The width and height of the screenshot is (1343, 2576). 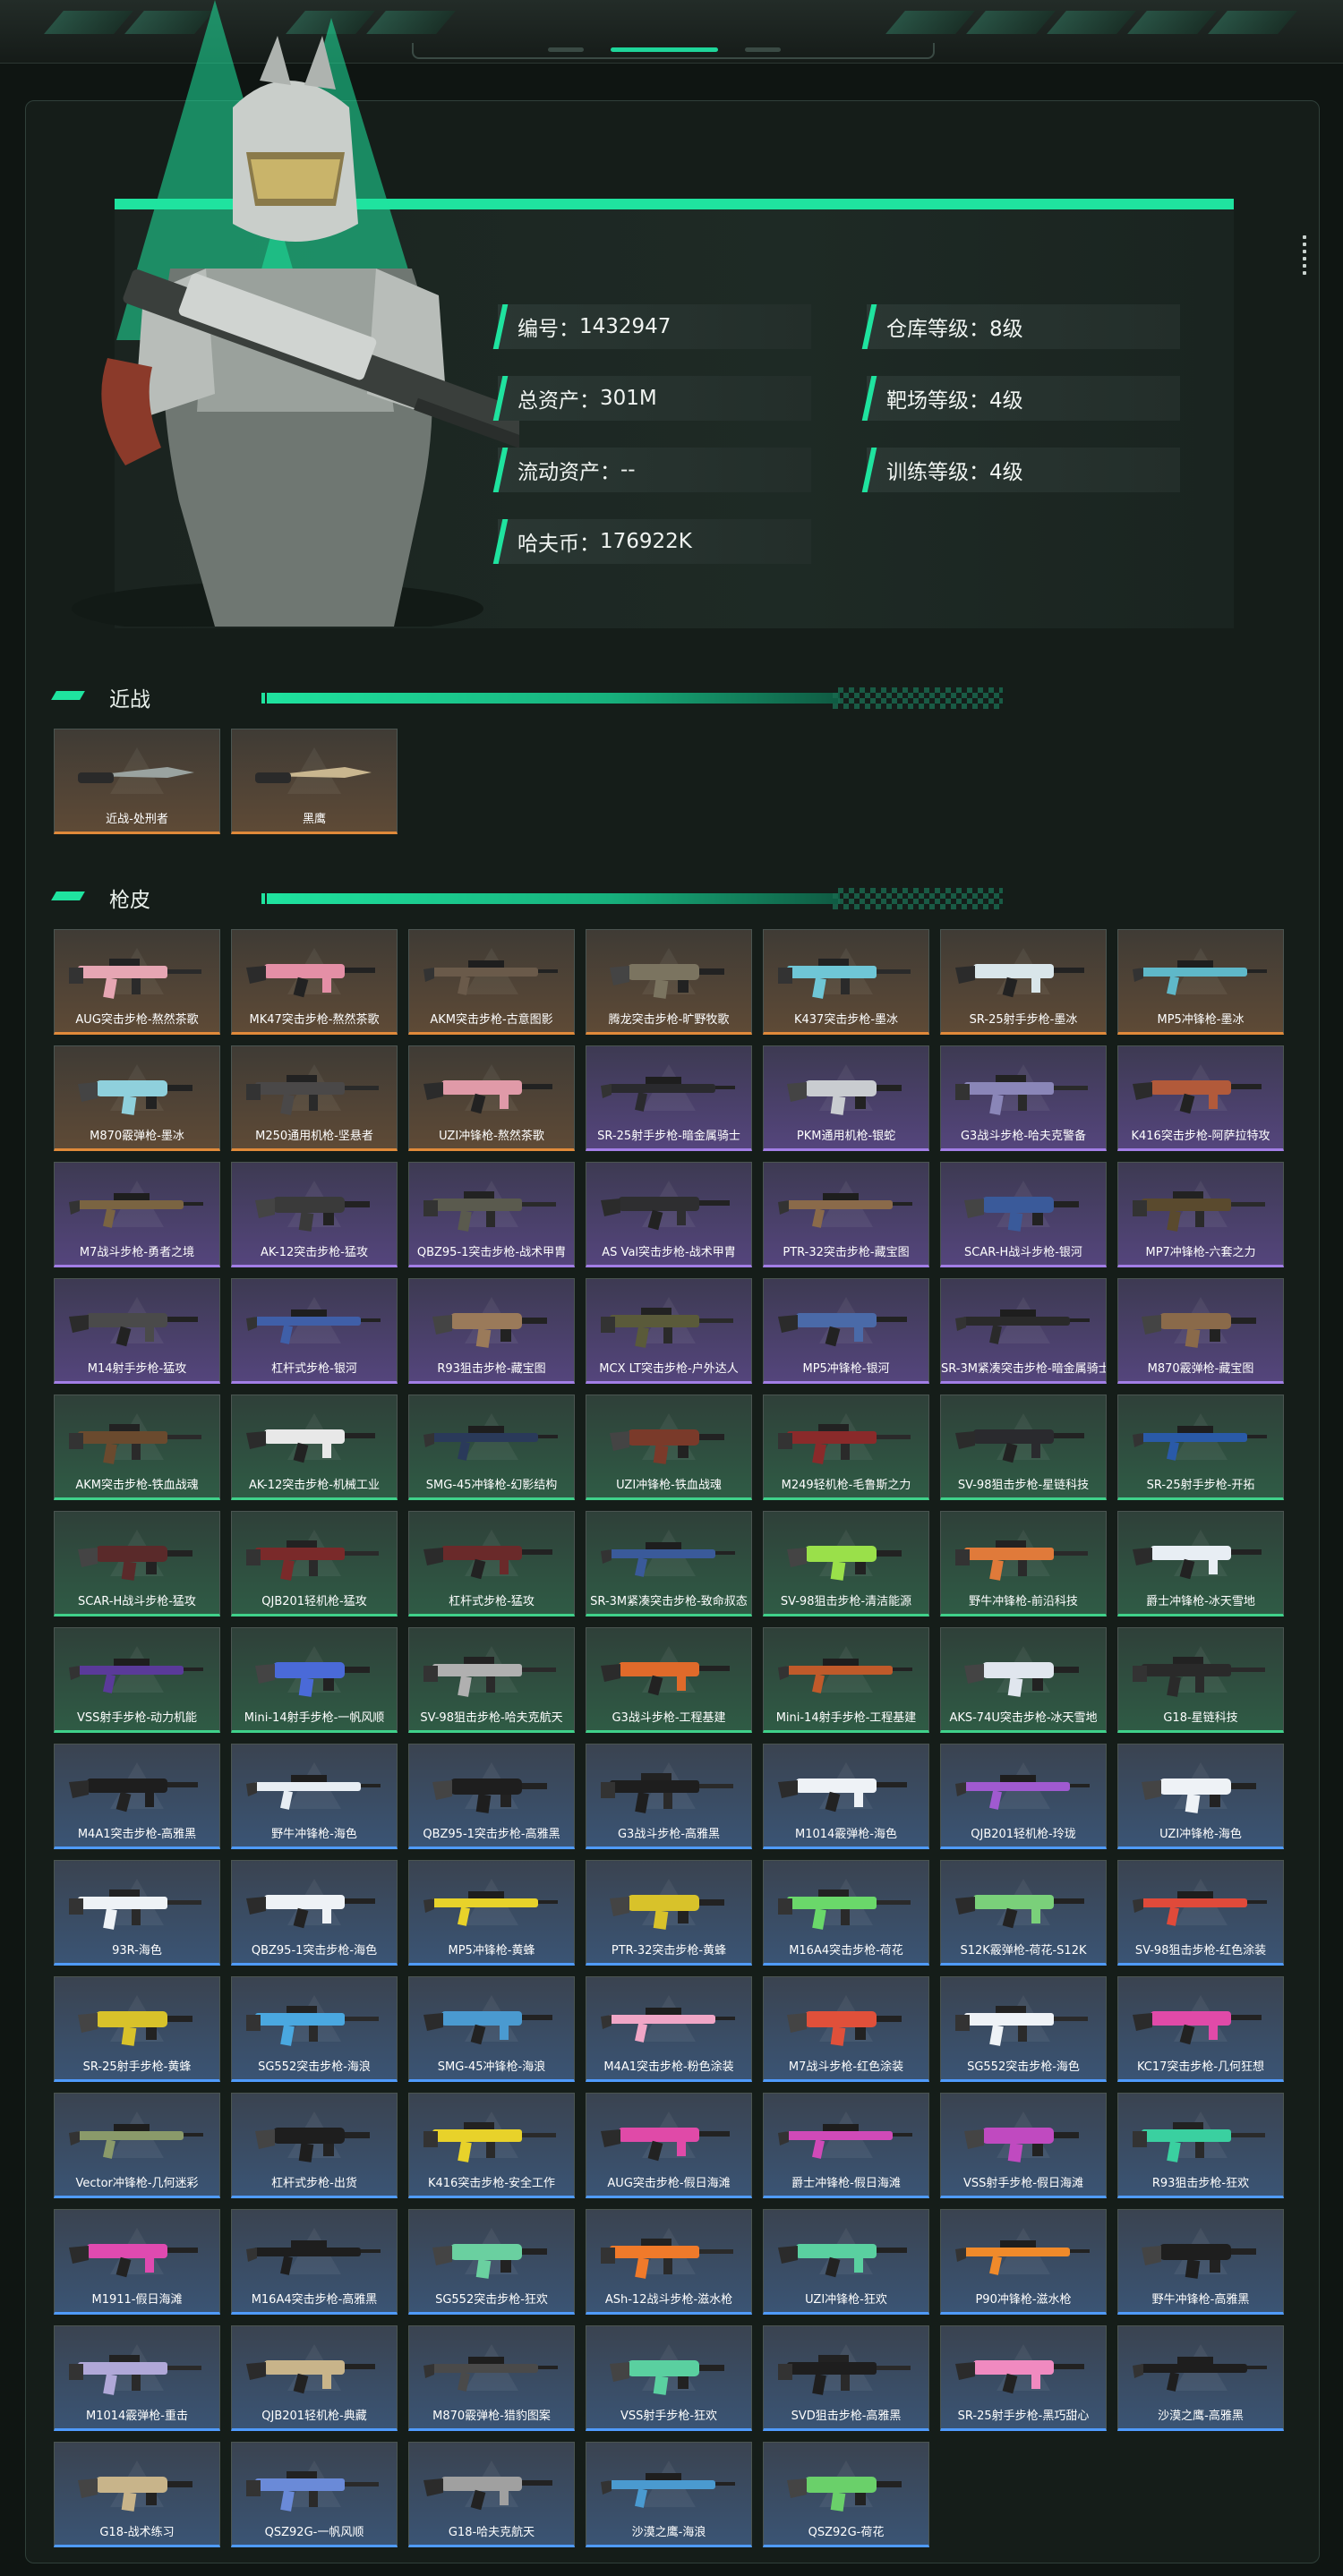 What do you see at coordinates (846, 2262) in the screenshot?
I see `skin-item-card: UZI冲锋枪-狂欢` at bounding box center [846, 2262].